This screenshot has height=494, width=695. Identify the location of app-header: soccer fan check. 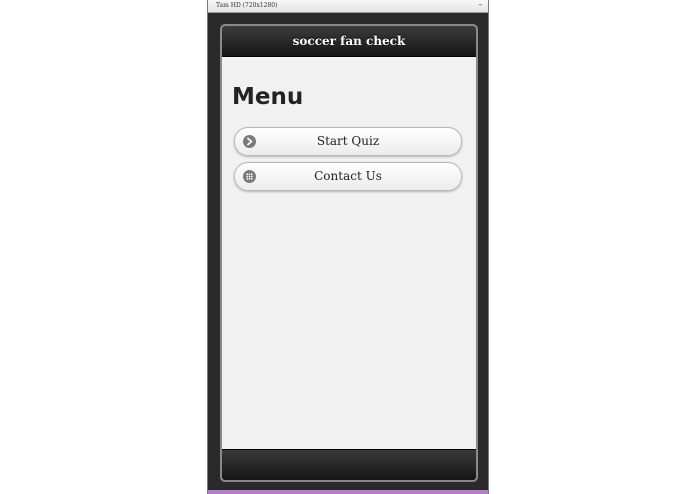
(349, 41).